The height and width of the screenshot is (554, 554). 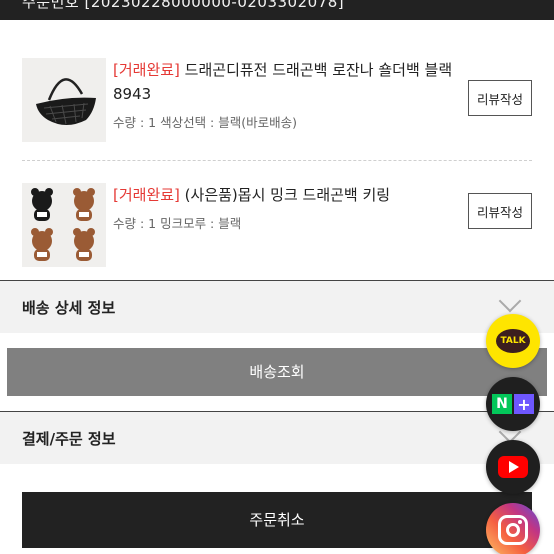 I want to click on shipping-section-title: 배송 상세 정보, so click(x=69, y=308).